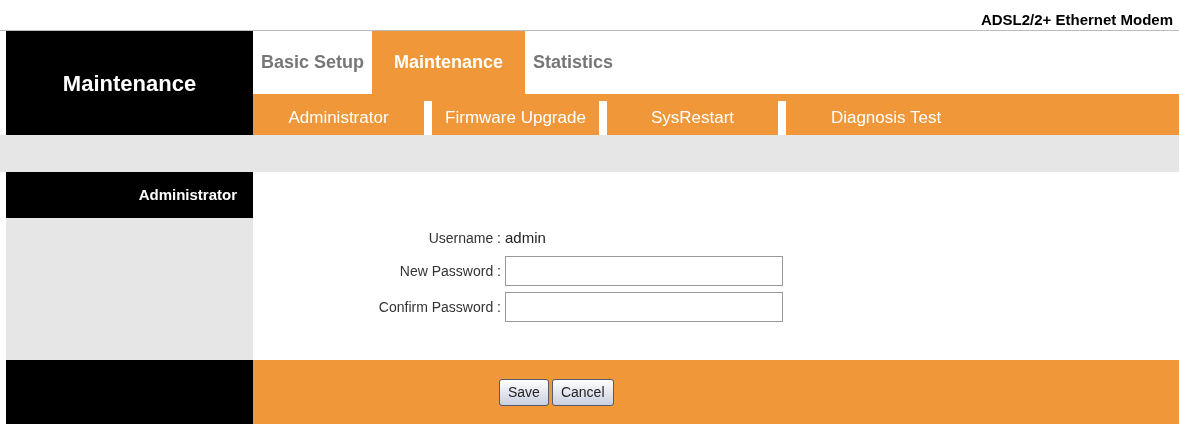  I want to click on field-label: New Password :, so click(450, 271).